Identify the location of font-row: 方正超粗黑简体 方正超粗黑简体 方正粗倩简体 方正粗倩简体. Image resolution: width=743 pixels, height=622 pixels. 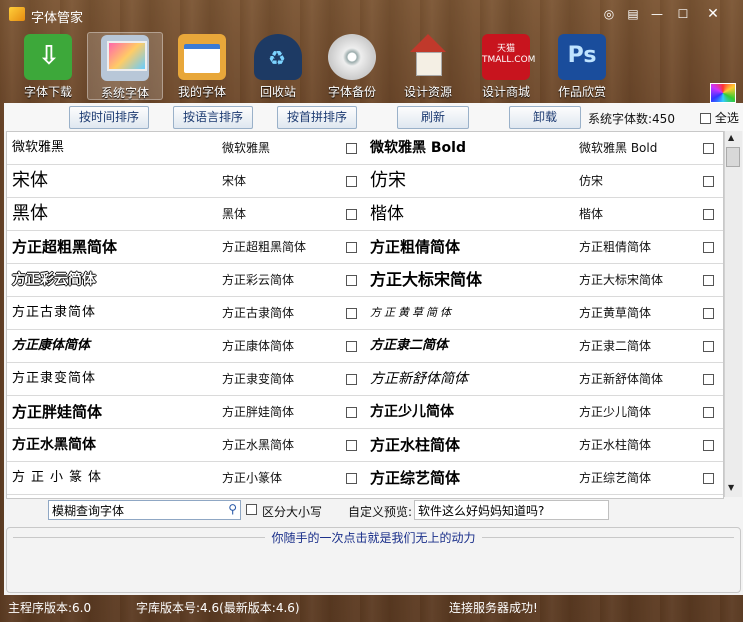
(365, 247).